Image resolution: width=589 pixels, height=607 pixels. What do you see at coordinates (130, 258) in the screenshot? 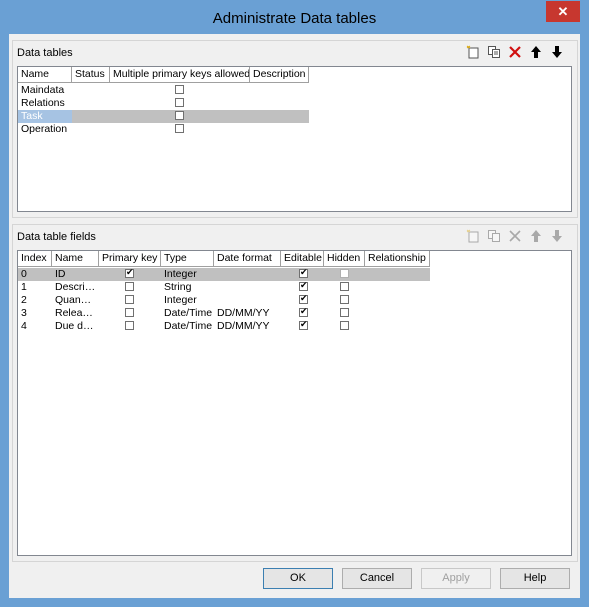
I see `column-header-primary-key: Primary key` at bounding box center [130, 258].